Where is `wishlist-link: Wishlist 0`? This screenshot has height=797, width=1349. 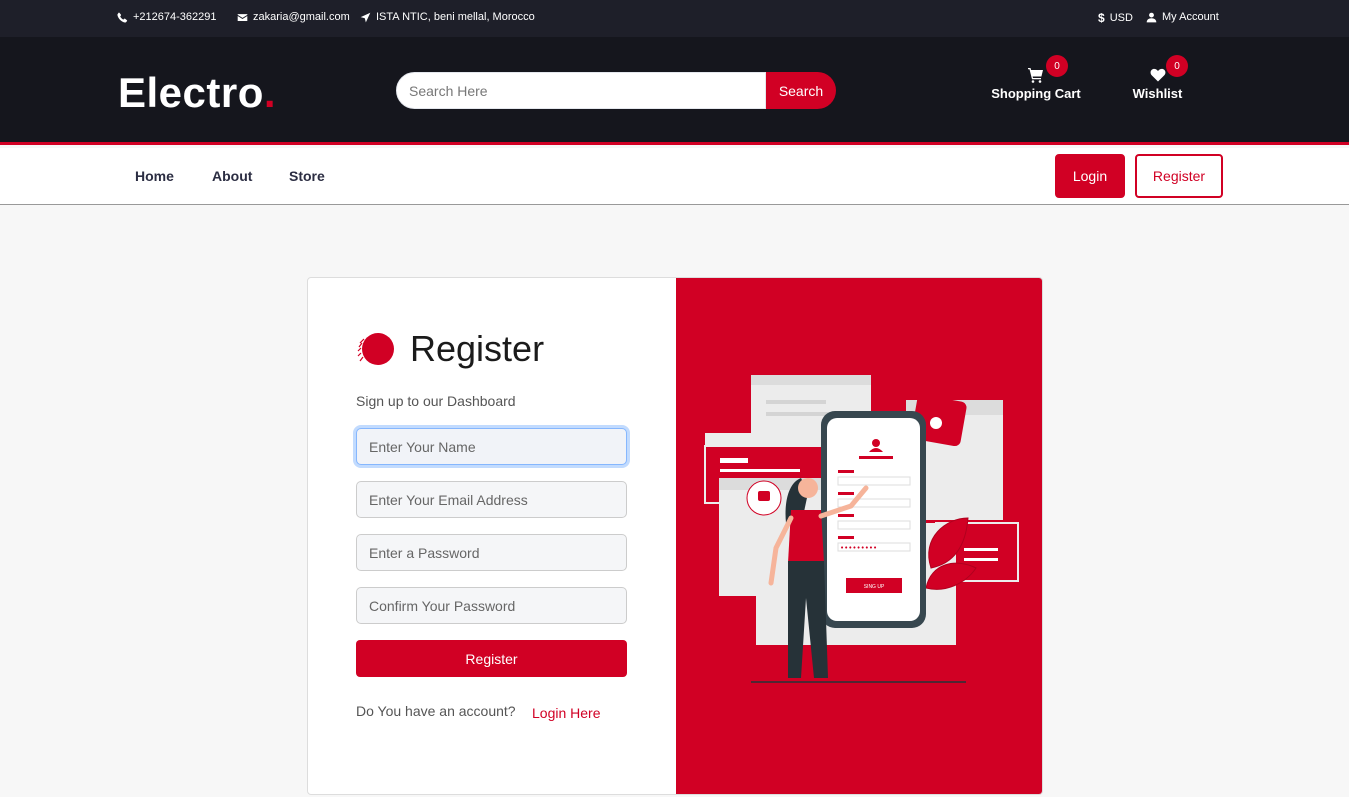
wishlist-link: Wishlist 0 is located at coordinates (1159, 78).